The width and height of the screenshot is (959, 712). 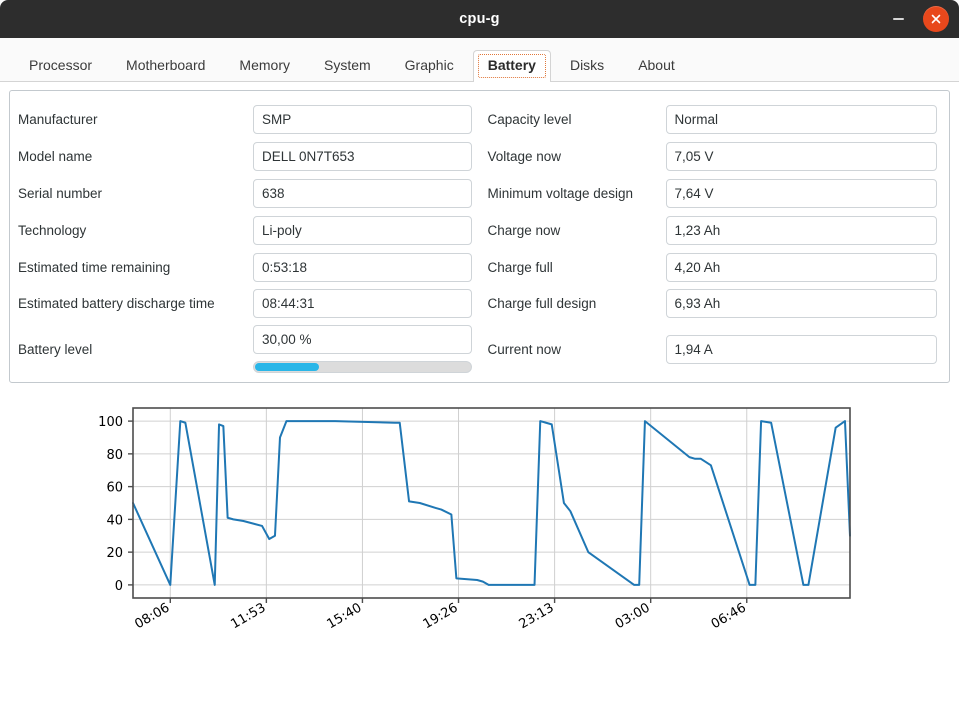 I want to click on field-current-now: Current now 1,94 A, so click(x=712, y=349).